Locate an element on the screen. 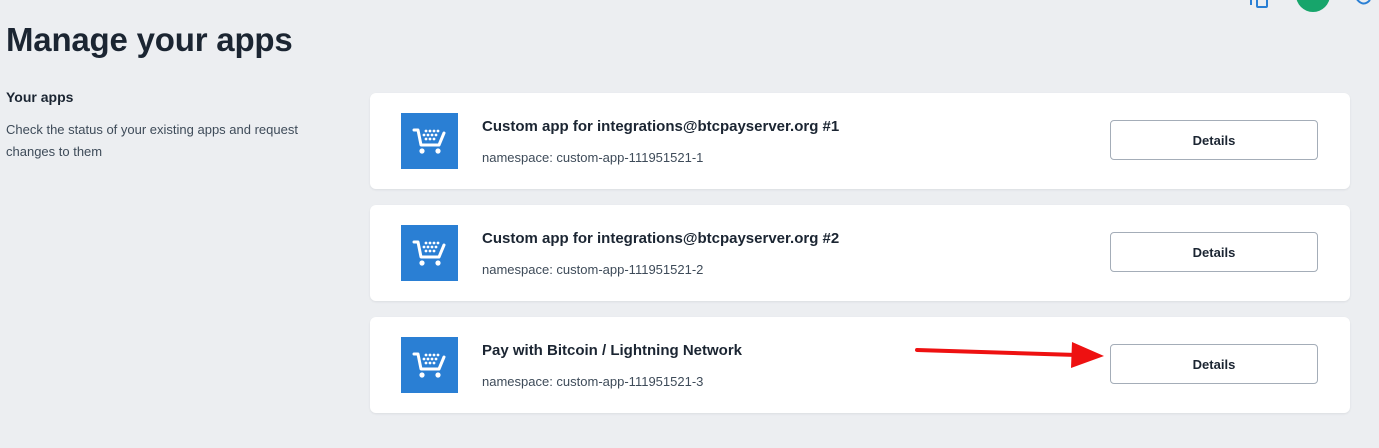 Image resolution: width=1379 pixels, height=448 pixels. share-icon is located at coordinates (1260, 5).